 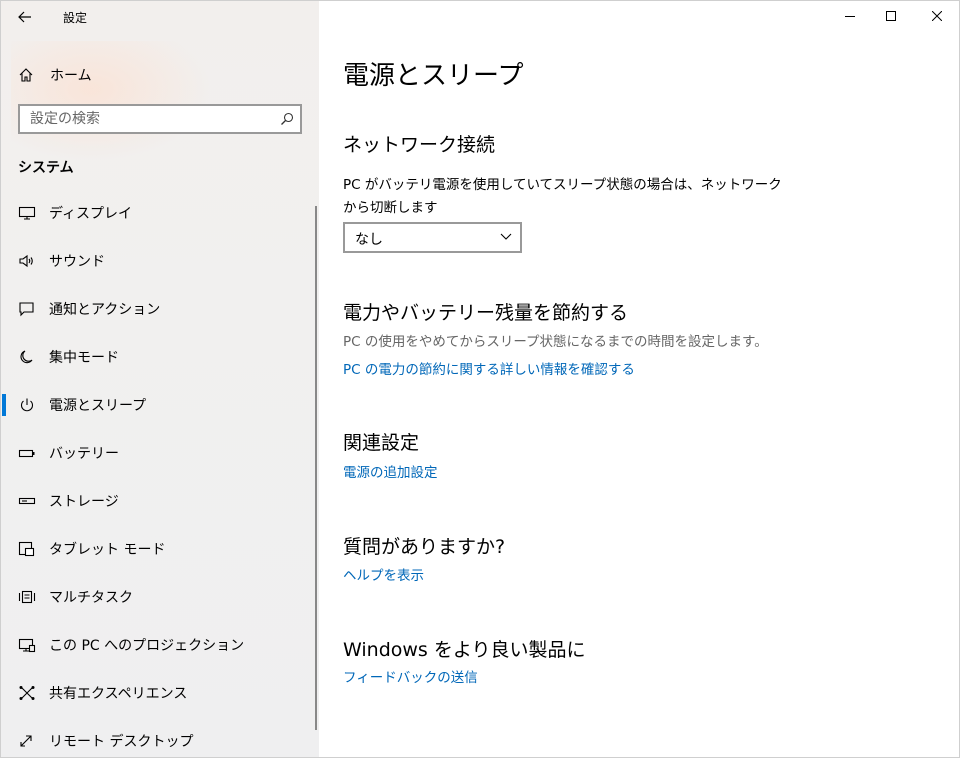 I want to click on sidebar-item-battery: バッテリー, so click(x=160, y=453).